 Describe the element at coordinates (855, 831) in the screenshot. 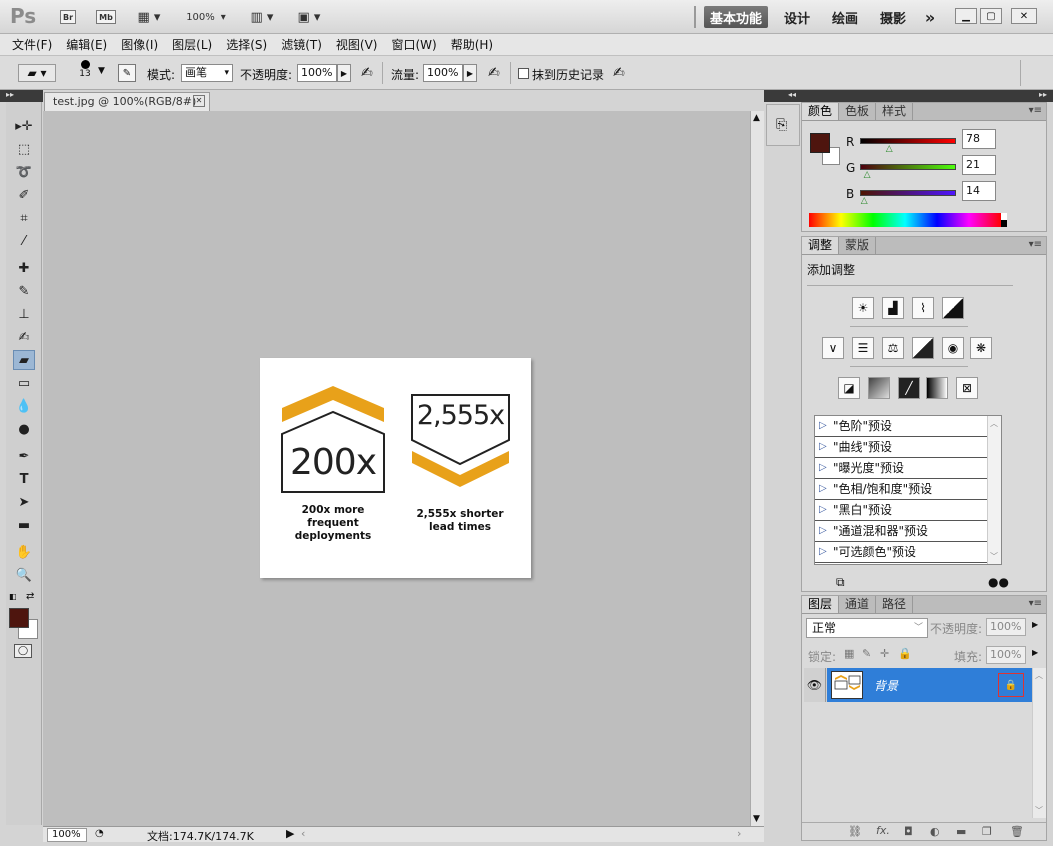

I see `link-layers-icon: ⛓` at that location.